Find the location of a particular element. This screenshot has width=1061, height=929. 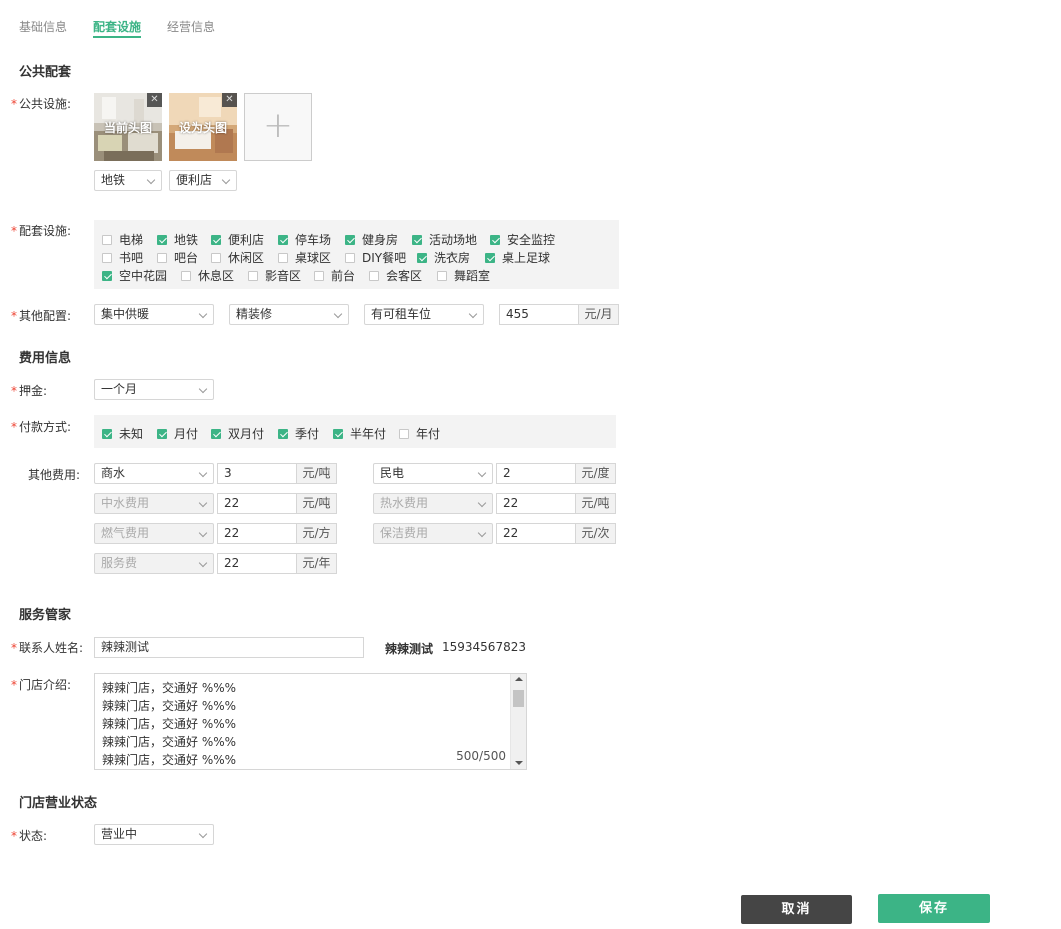

checkbox-option: 停车场 is located at coordinates (304, 239).